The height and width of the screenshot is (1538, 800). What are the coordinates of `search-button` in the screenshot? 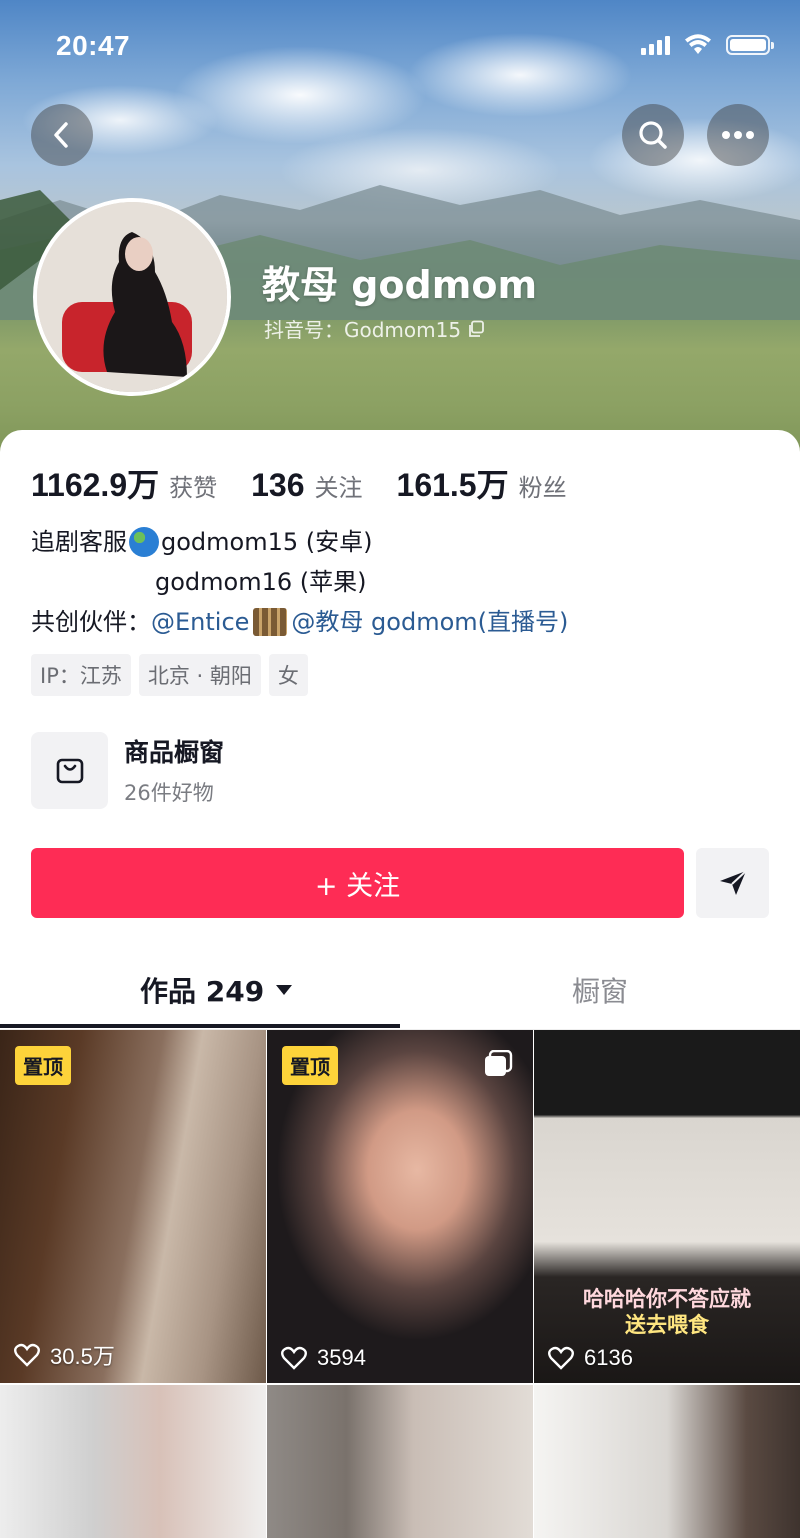 It's located at (653, 135).